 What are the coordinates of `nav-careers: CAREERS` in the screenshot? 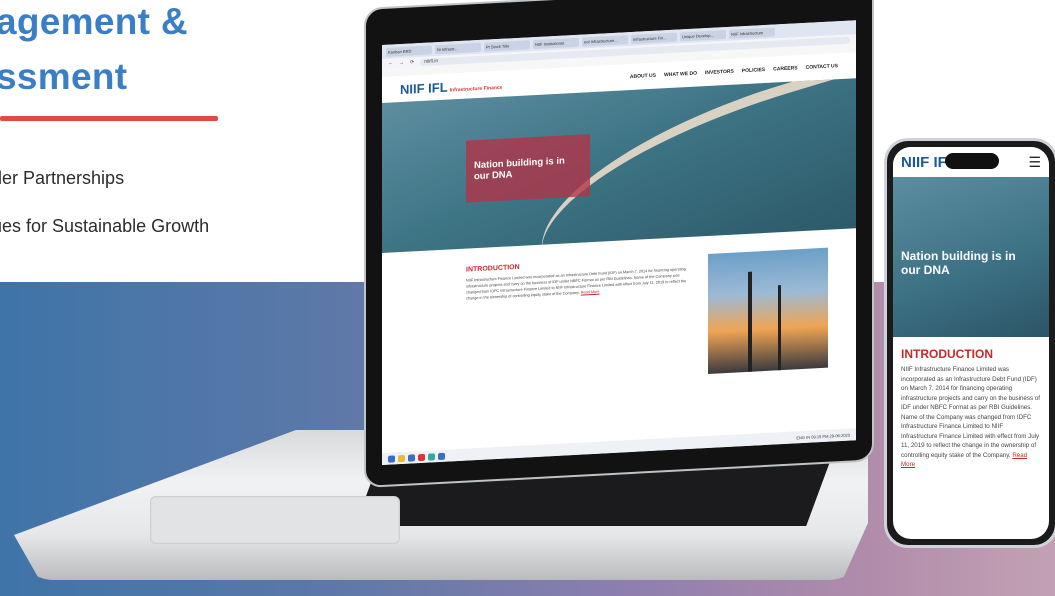 It's located at (785, 68).